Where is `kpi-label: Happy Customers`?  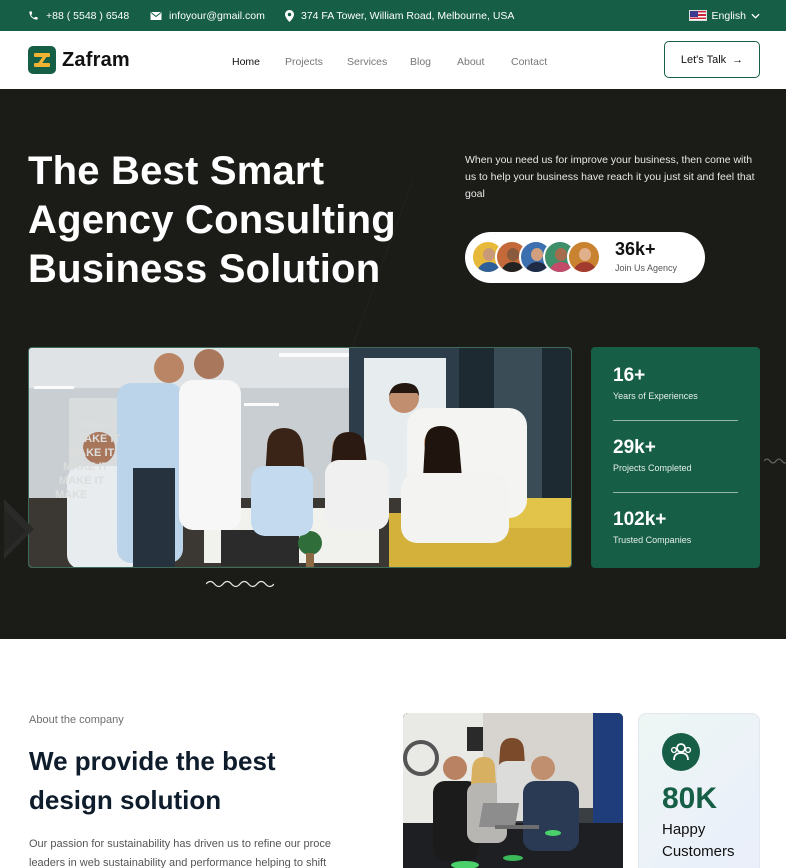
kpi-label: Happy Customers is located at coordinates (698, 840).